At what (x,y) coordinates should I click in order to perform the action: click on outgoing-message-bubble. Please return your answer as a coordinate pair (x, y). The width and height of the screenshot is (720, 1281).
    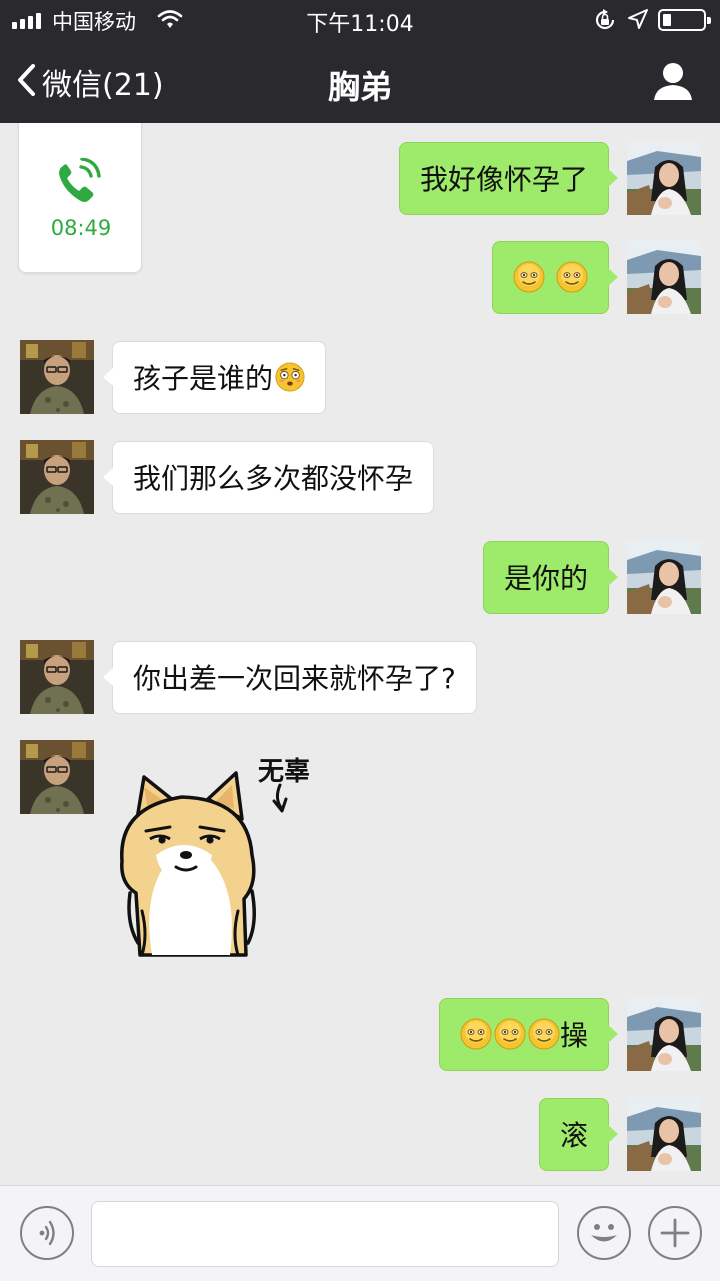
    Looking at the image, I should click on (555, 277).